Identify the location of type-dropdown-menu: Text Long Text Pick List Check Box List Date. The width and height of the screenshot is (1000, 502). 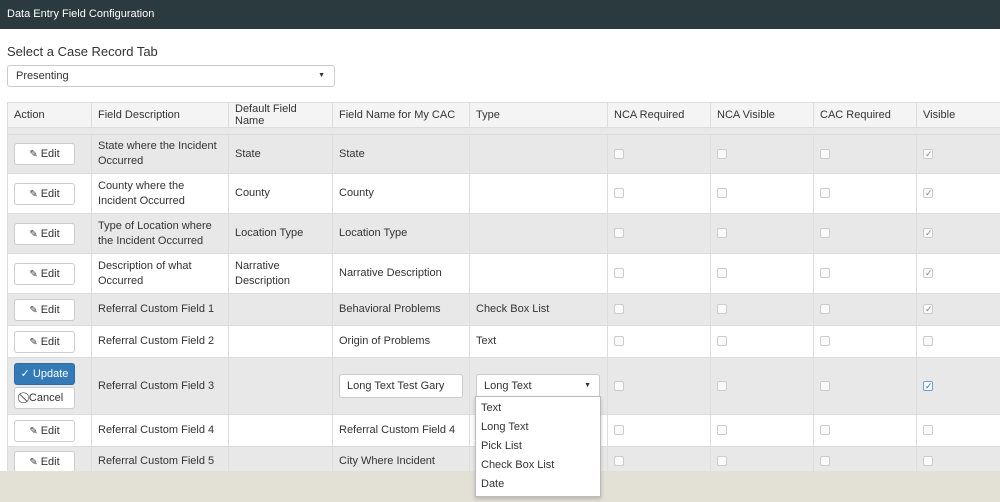
(538, 446).